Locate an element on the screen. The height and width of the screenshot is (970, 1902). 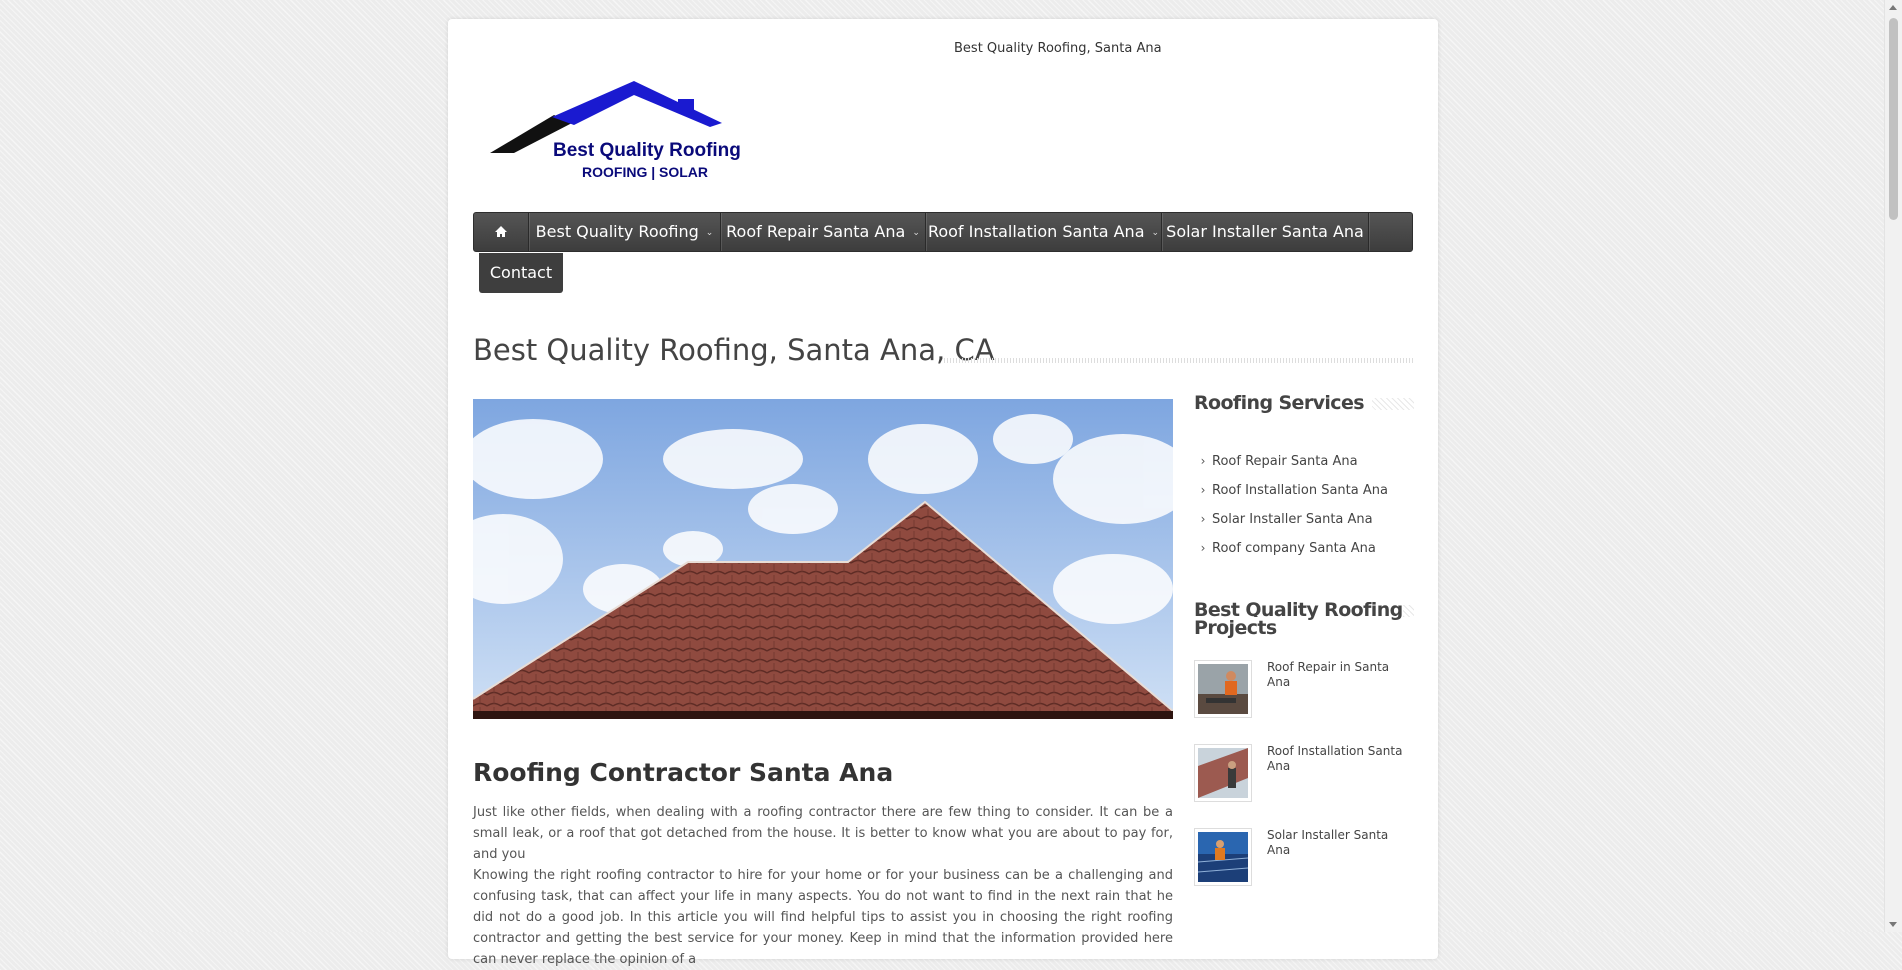
page-scrollbar is located at coordinates (1893, 466).